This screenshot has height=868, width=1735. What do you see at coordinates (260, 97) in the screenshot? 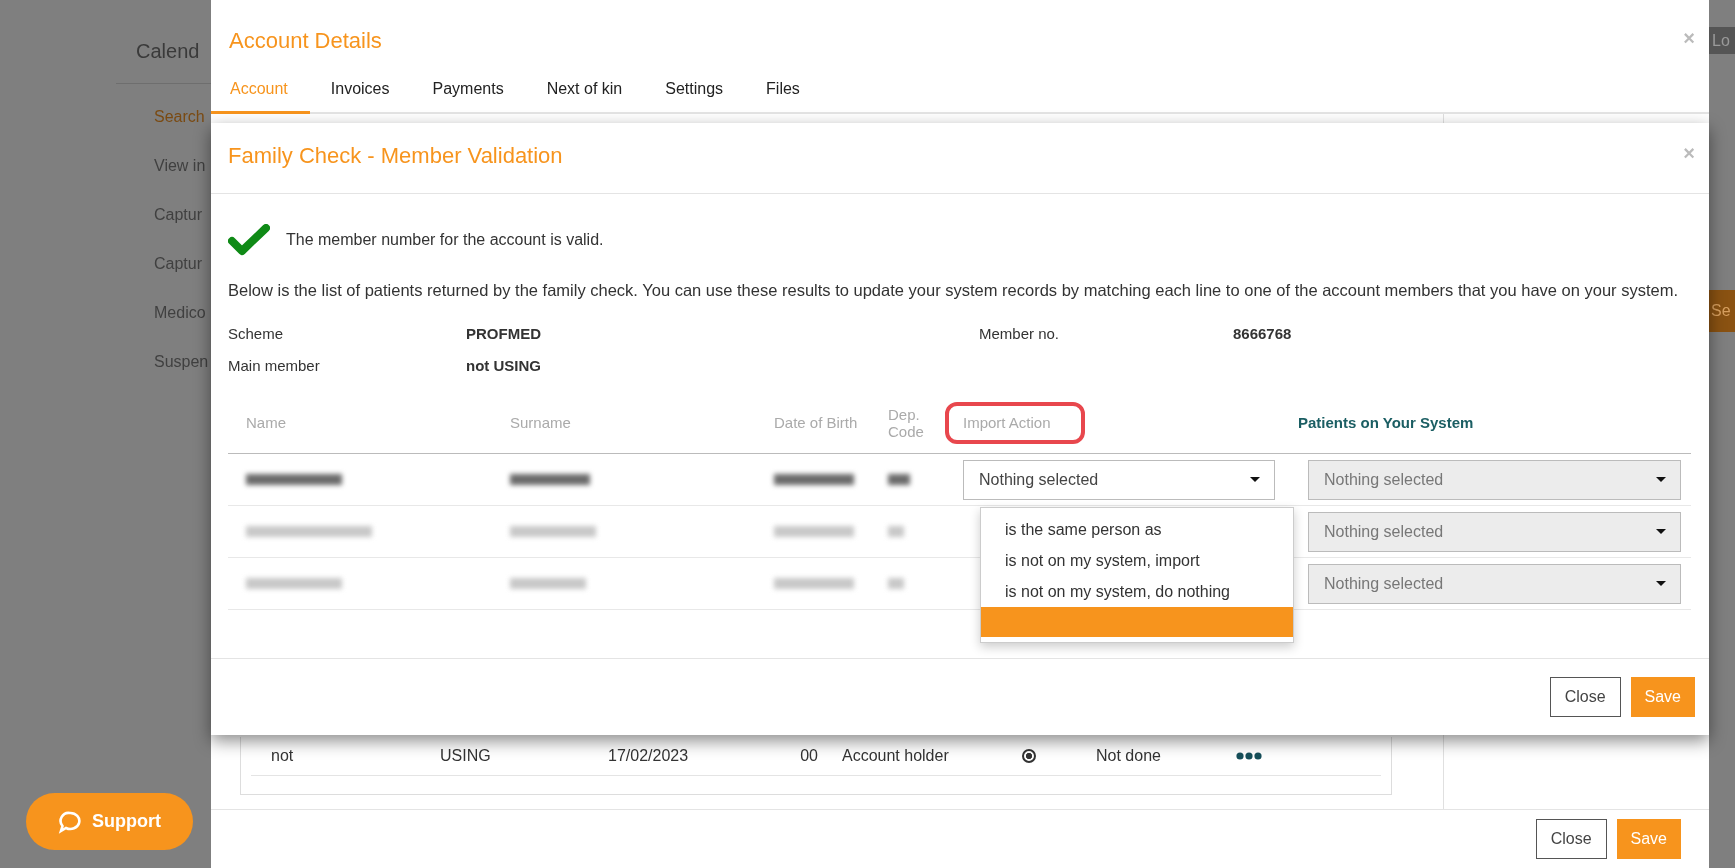
I see `tab: Account` at bounding box center [260, 97].